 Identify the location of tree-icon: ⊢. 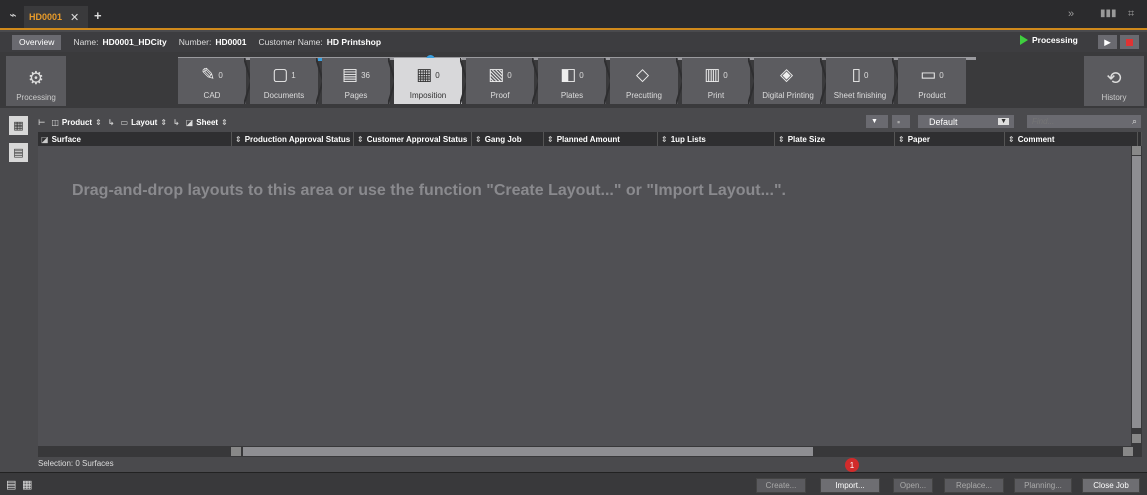
(41, 122).